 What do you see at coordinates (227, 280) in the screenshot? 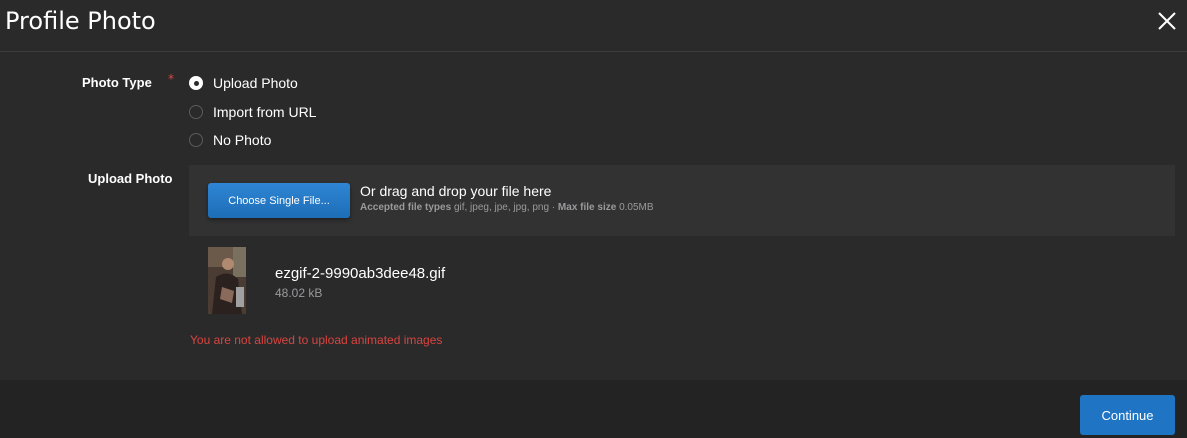
I see `file-thumbnail` at bounding box center [227, 280].